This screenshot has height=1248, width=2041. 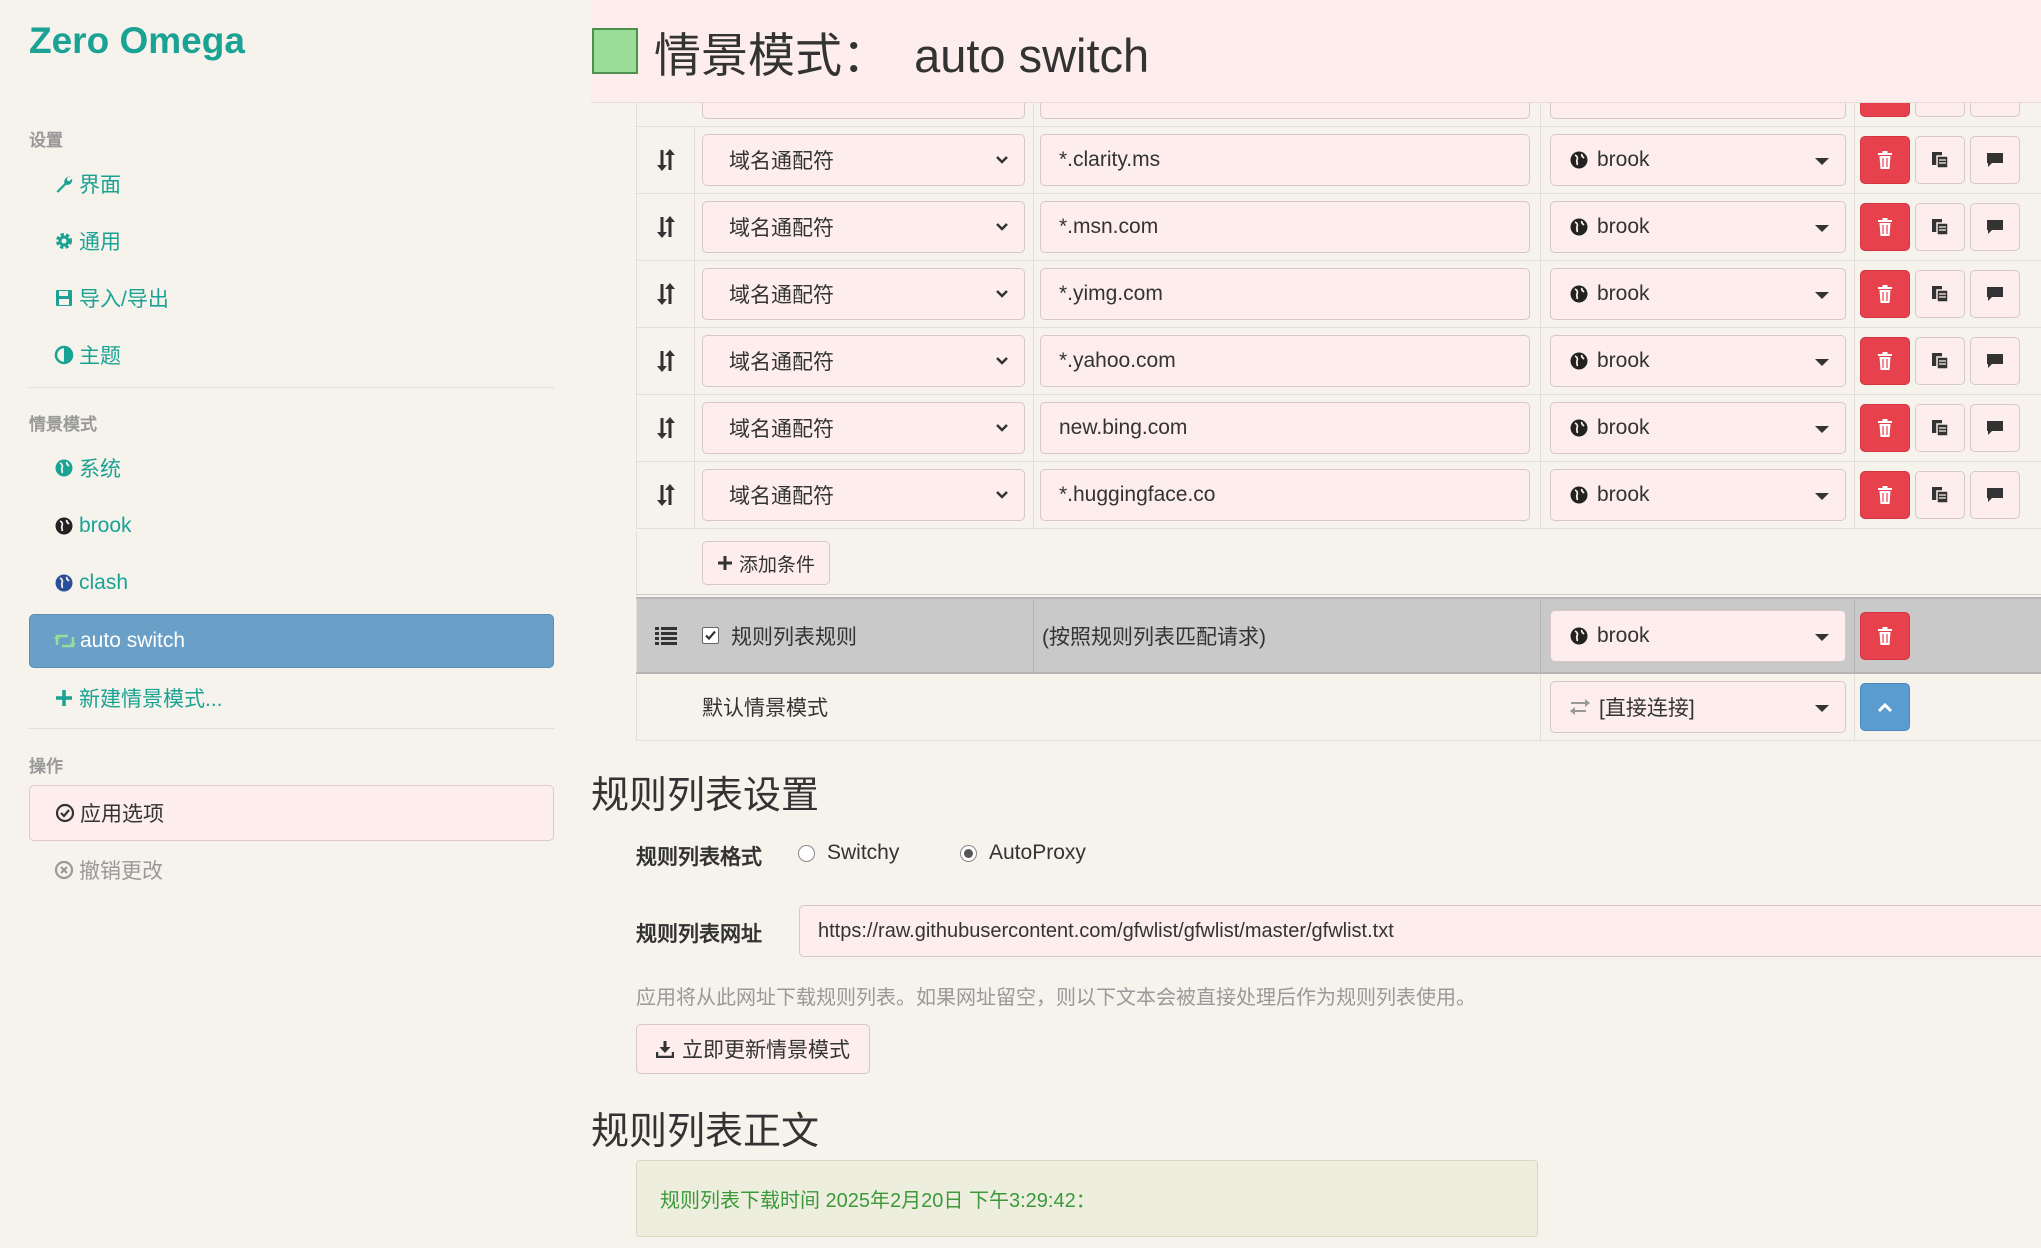 What do you see at coordinates (100, 469) in the screenshot?
I see `sidebar-item-label: 系统` at bounding box center [100, 469].